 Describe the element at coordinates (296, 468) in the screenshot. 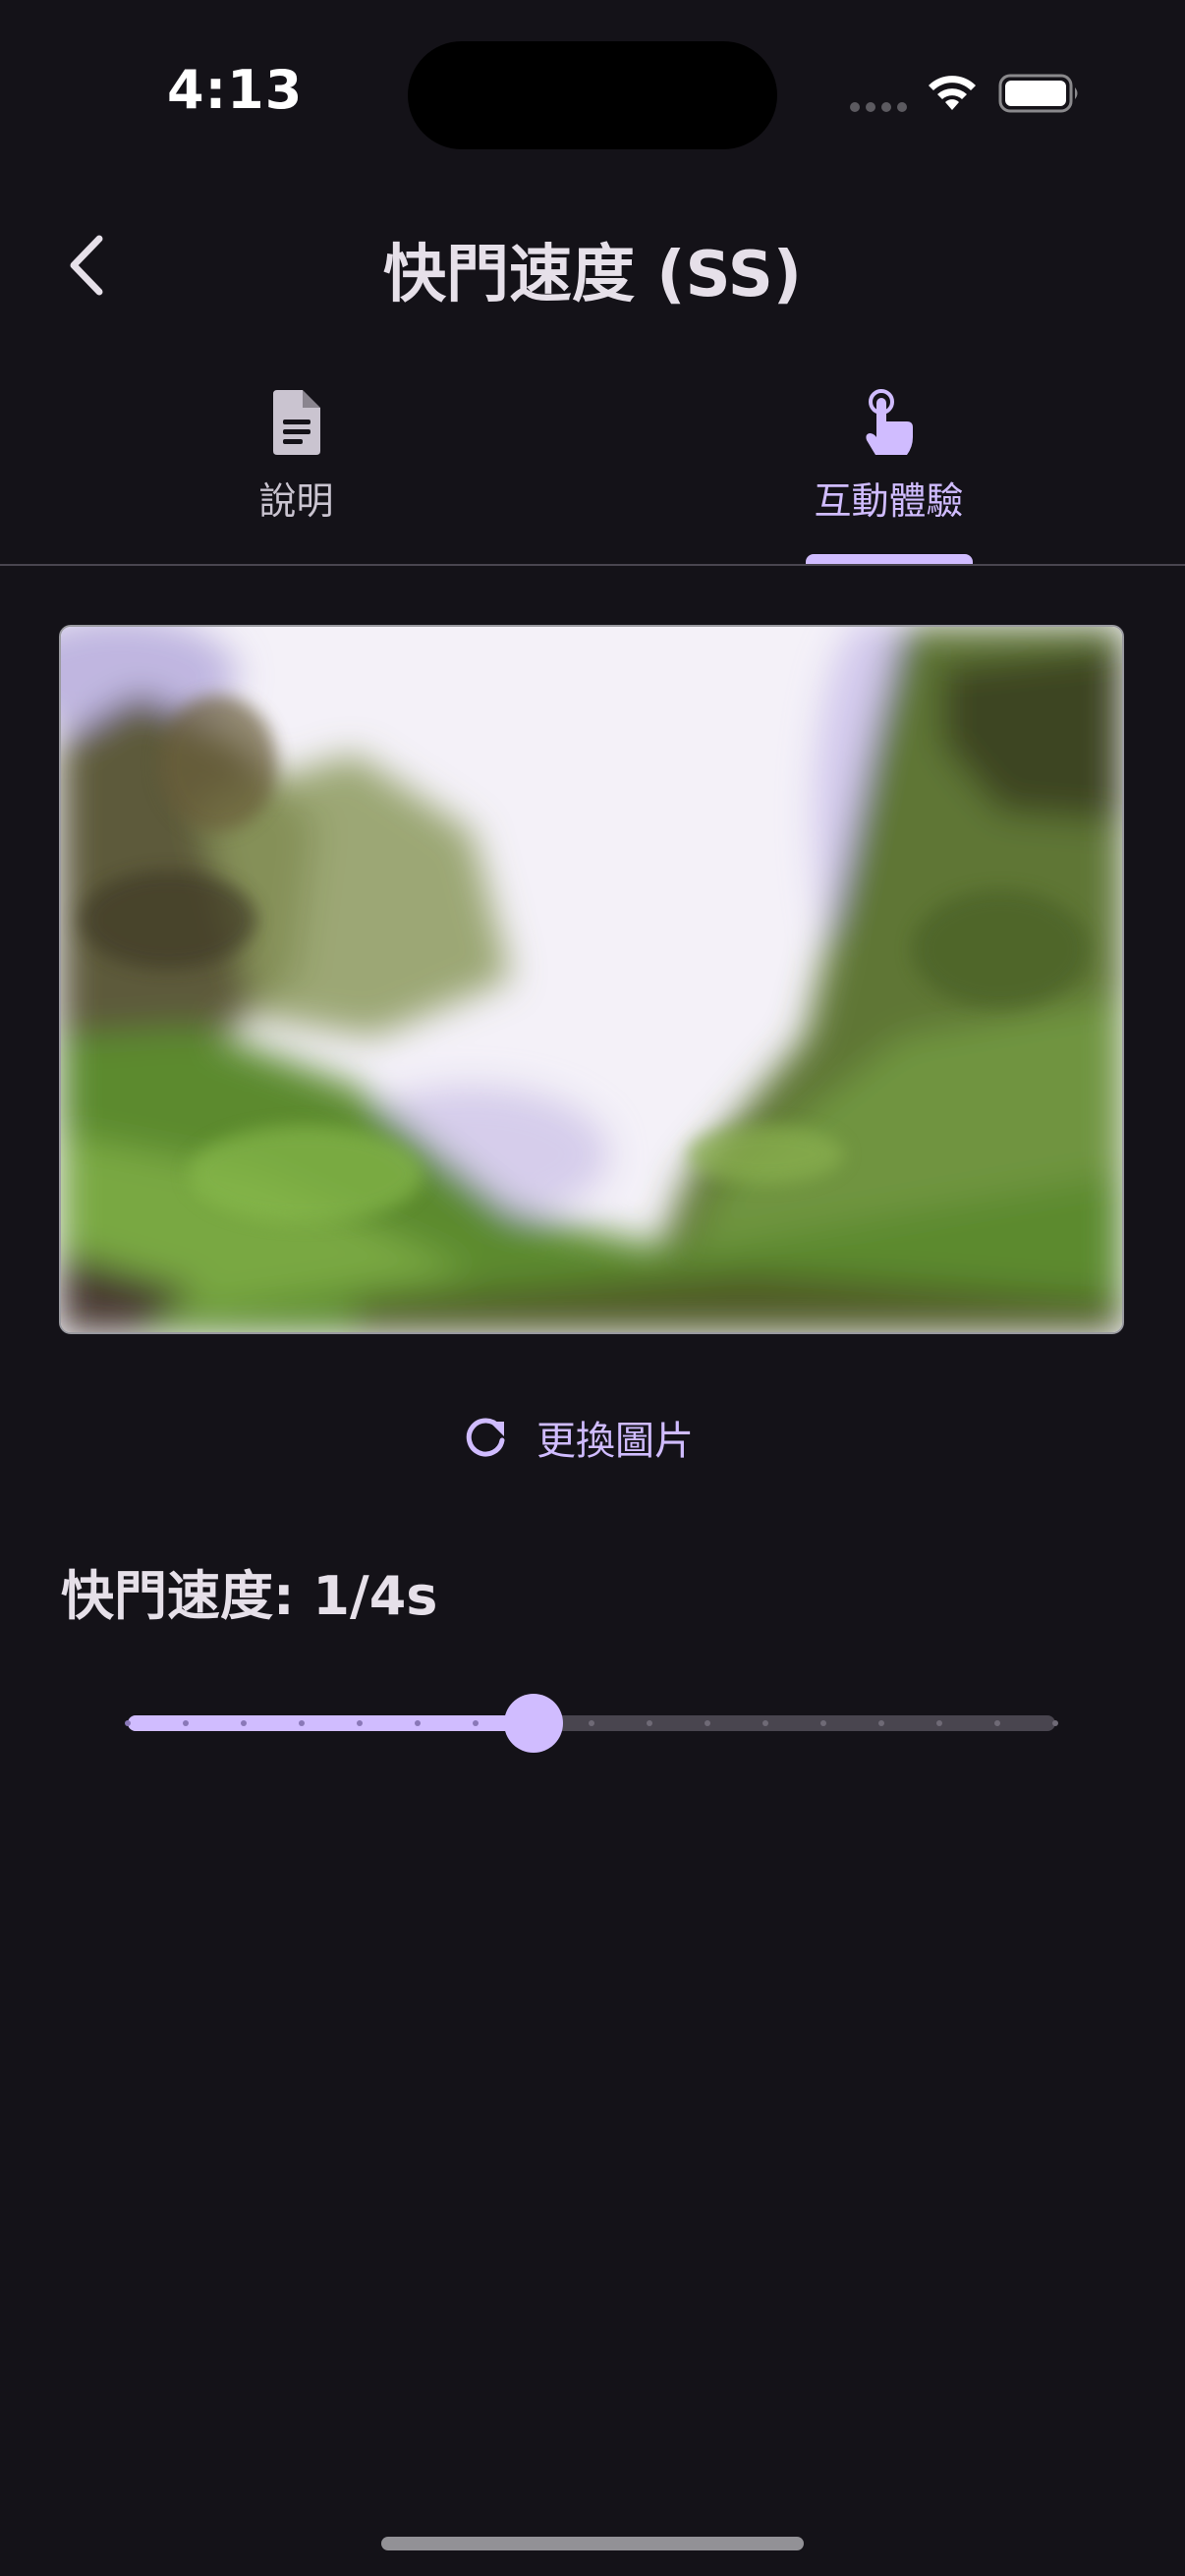

I see `tab-description: 說明` at that location.